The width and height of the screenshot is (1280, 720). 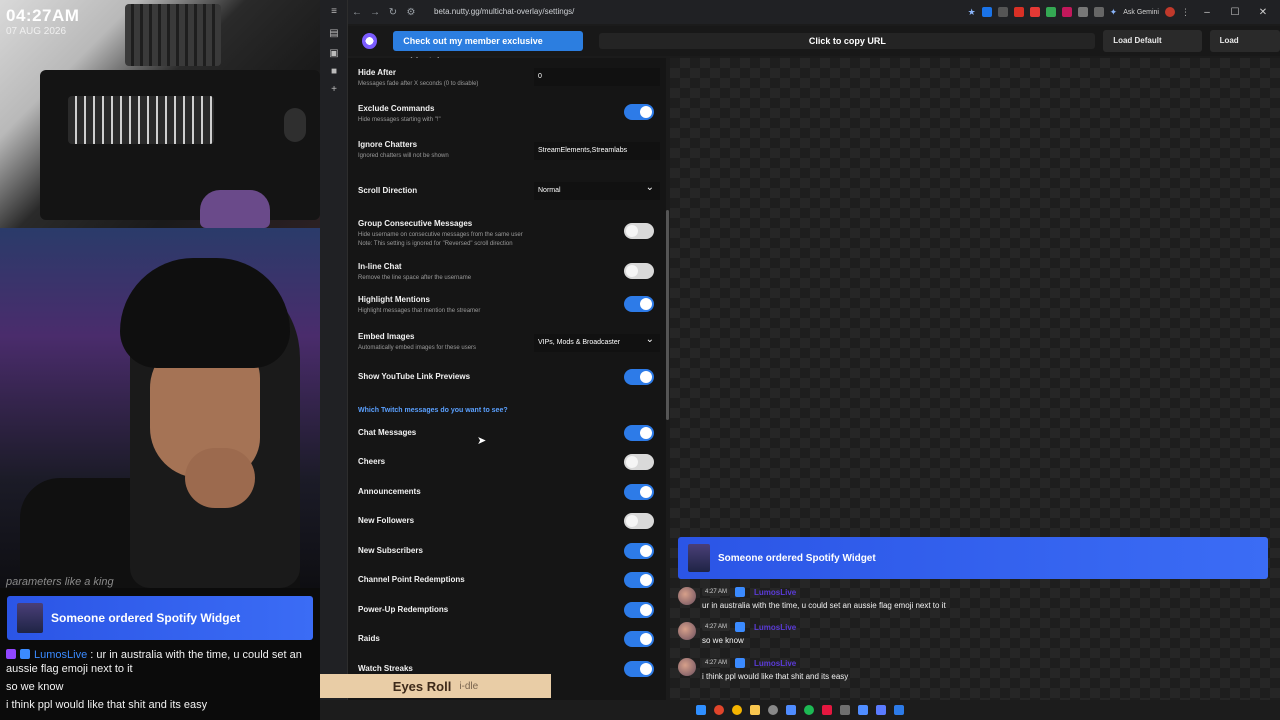 What do you see at coordinates (1185, 12) in the screenshot?
I see `menu-kebab-icon: ⋮` at bounding box center [1185, 12].